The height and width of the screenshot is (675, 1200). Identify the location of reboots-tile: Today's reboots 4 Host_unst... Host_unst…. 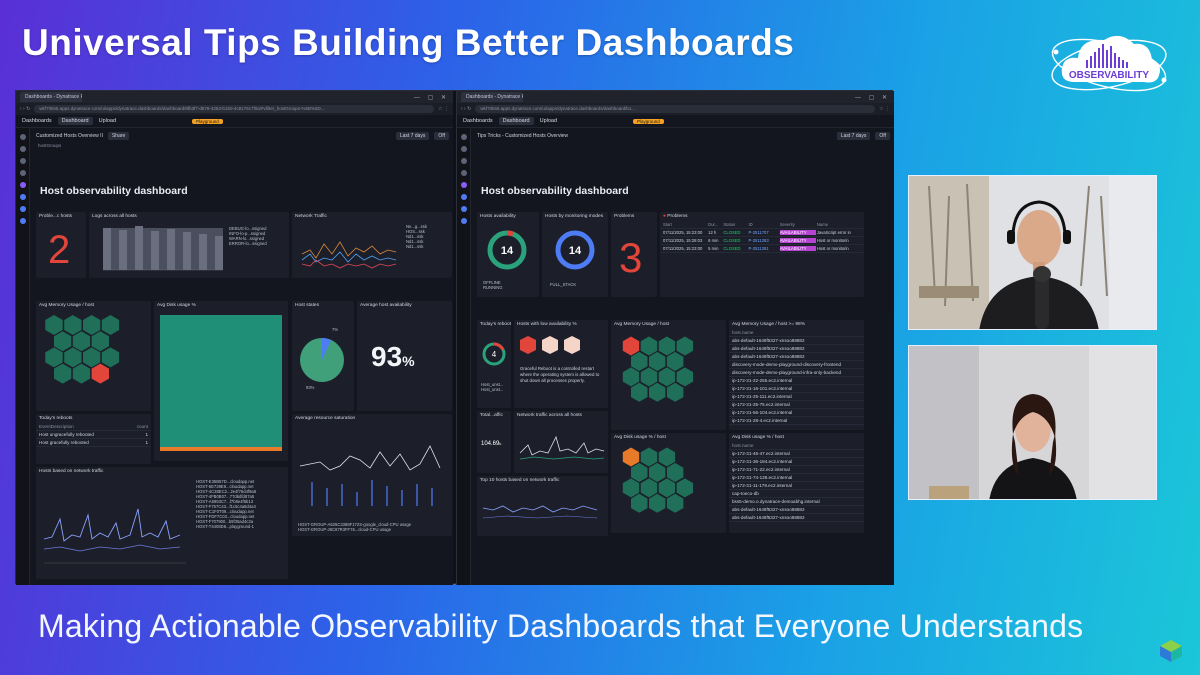
(494, 364).